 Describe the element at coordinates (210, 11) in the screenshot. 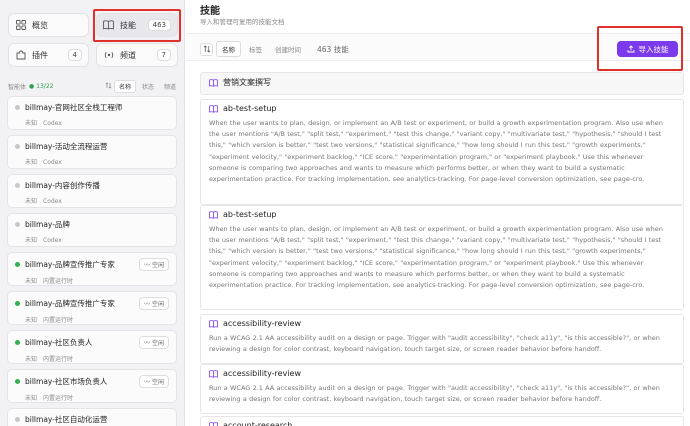

I see `page-title: 技能` at that location.